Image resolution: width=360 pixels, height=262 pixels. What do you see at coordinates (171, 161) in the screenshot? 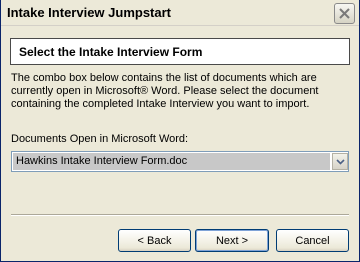
I see `combo-selected-value: Hawkins Intake Interview Form.doc` at bounding box center [171, 161].